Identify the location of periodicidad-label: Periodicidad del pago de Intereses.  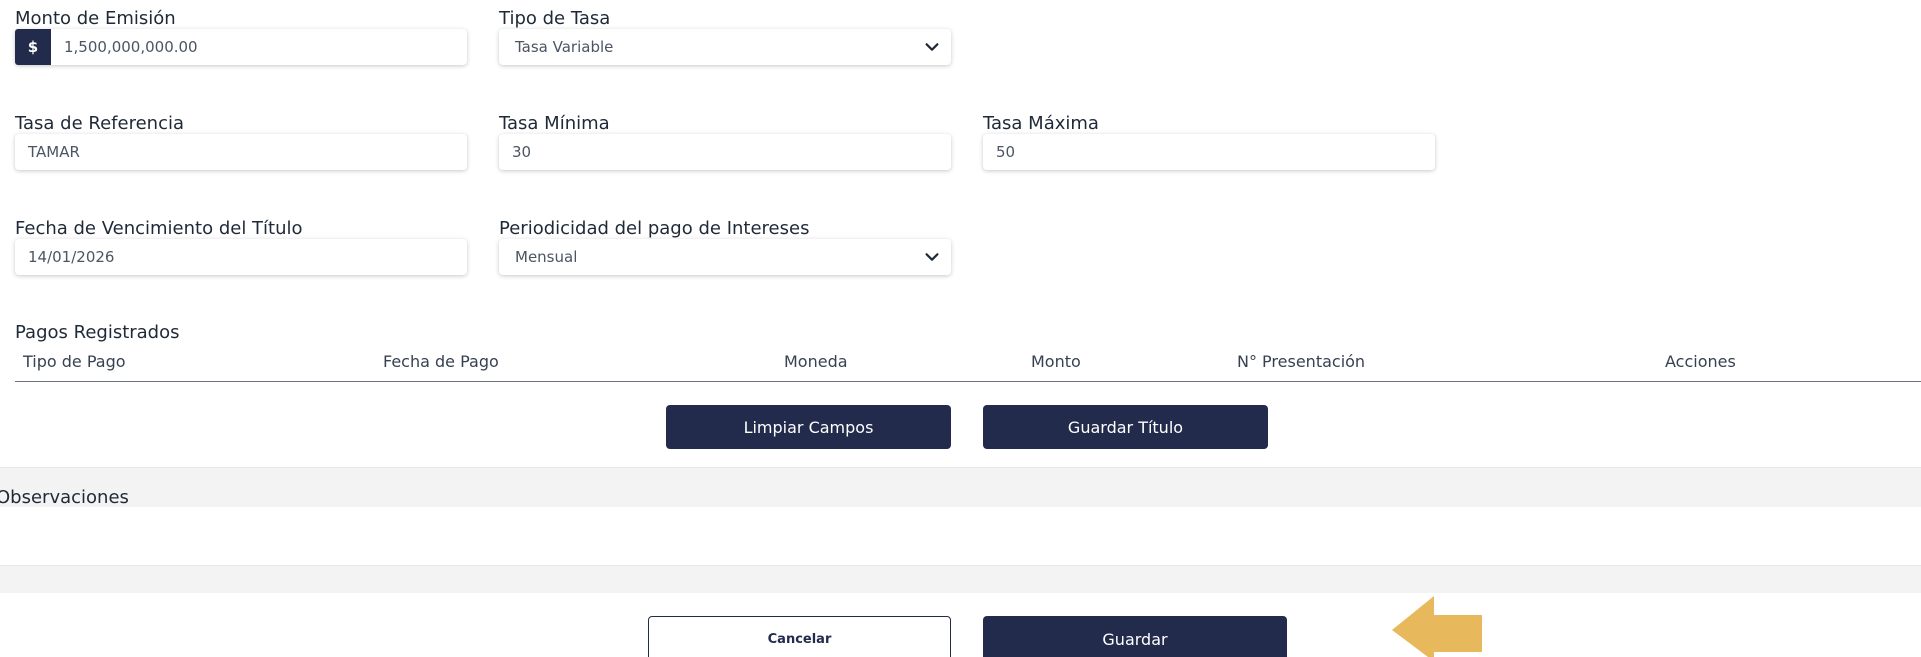
(654, 228).